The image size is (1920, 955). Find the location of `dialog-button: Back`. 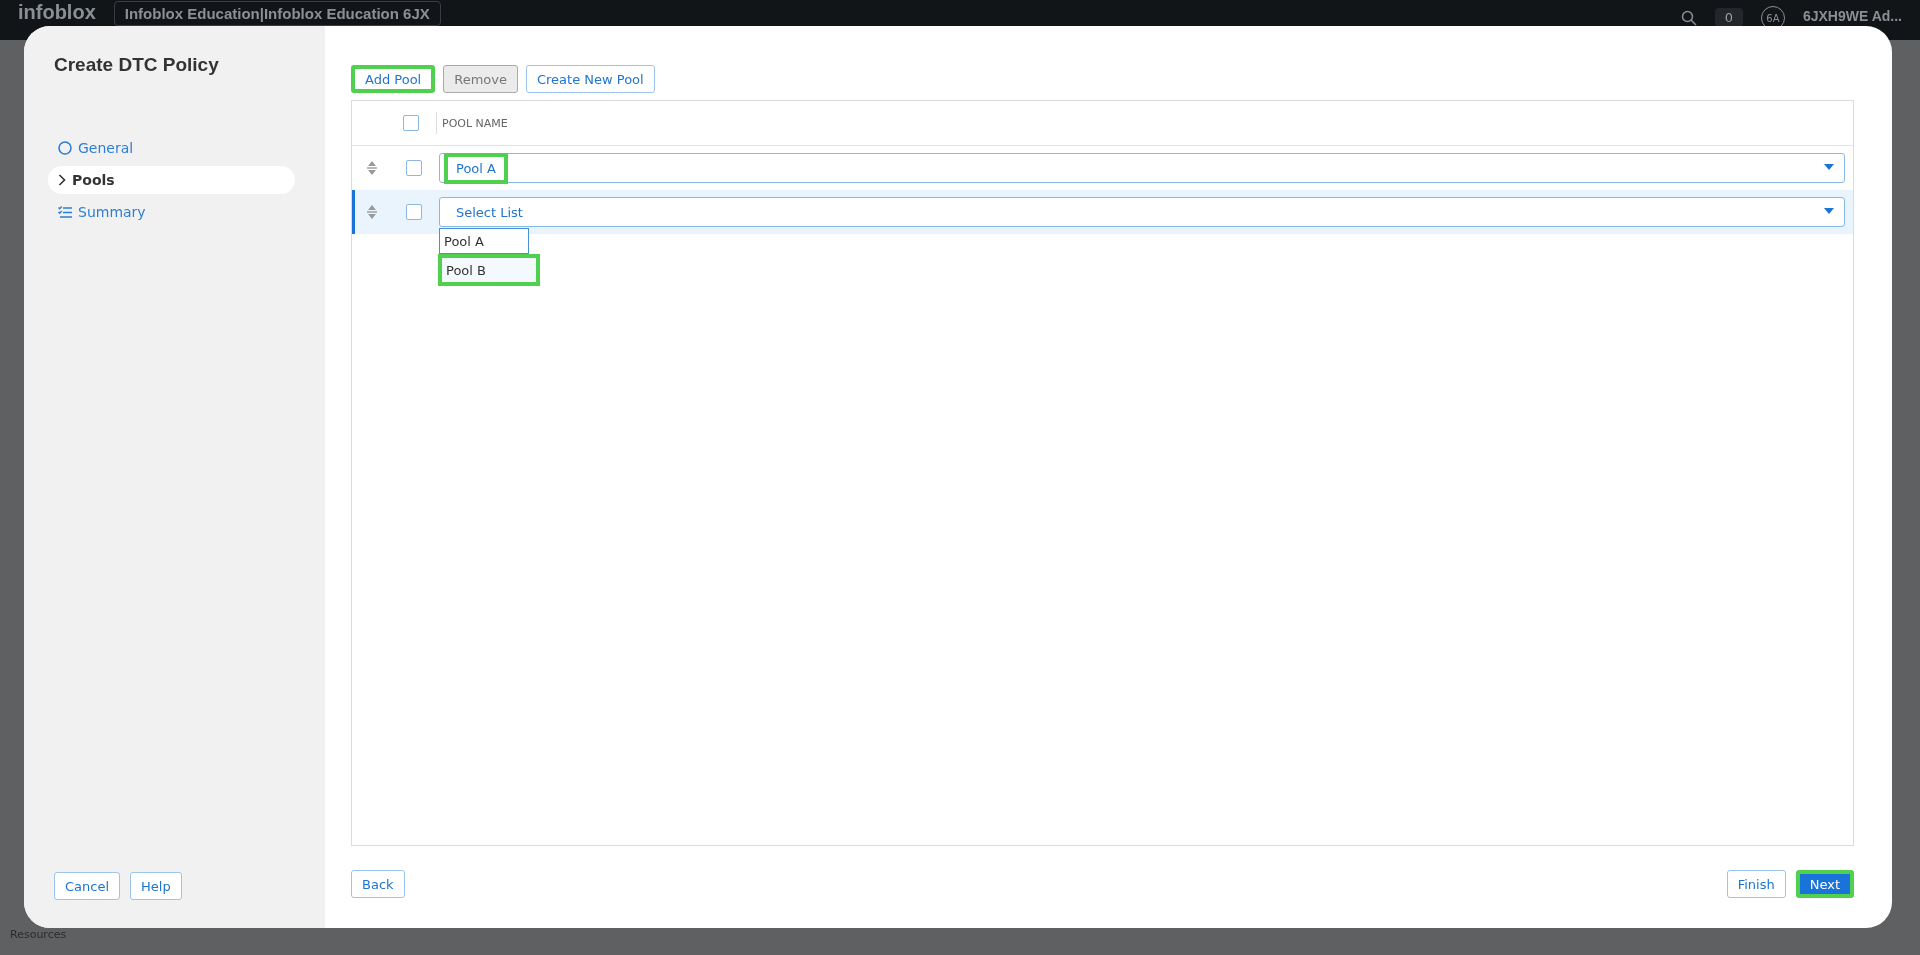

dialog-button: Back is located at coordinates (378, 884).